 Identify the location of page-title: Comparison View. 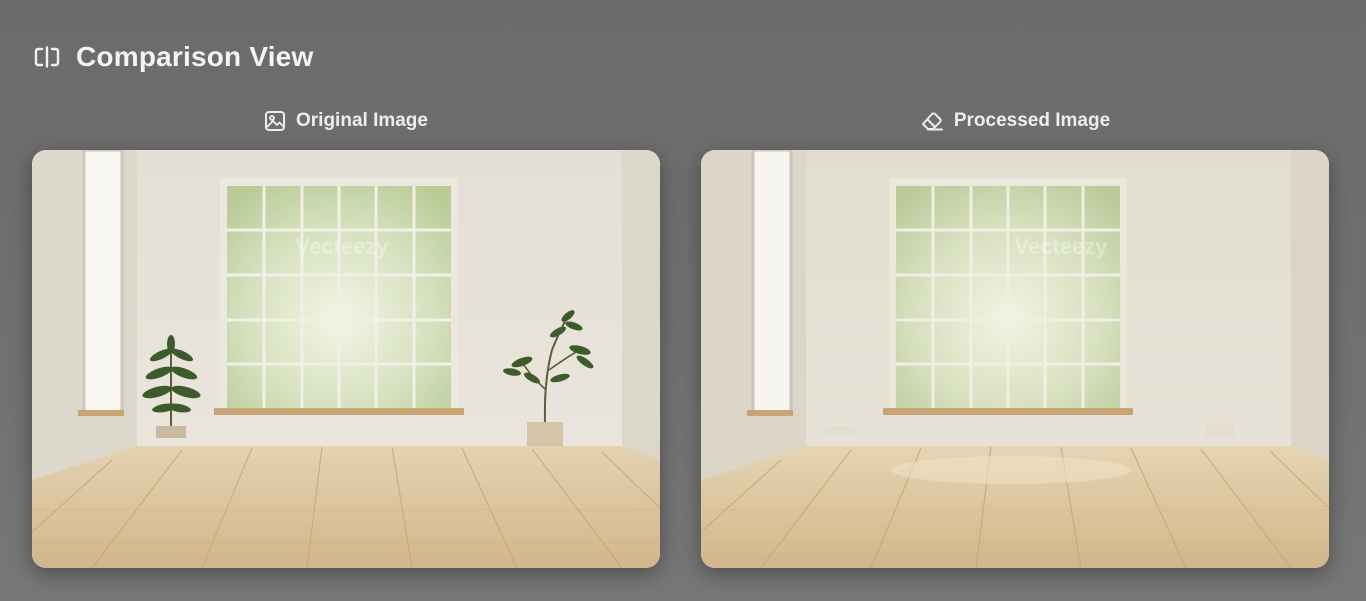
(195, 56).